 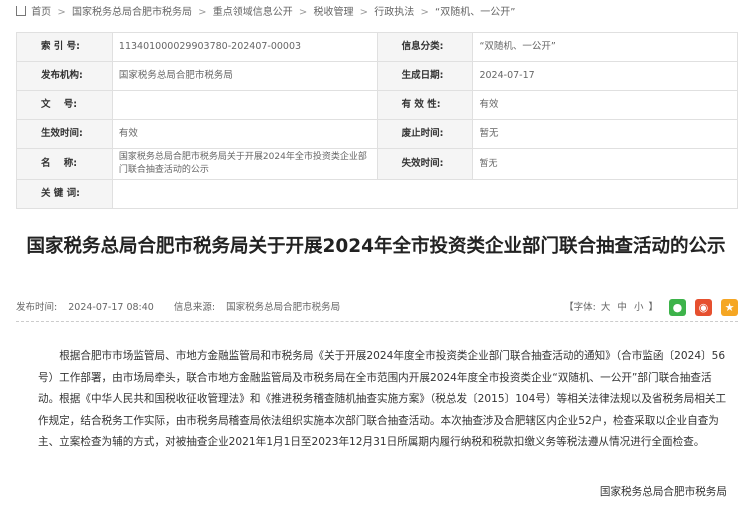 I want to click on breadcrumb-current: “双随机、一公开”, so click(x=475, y=12).